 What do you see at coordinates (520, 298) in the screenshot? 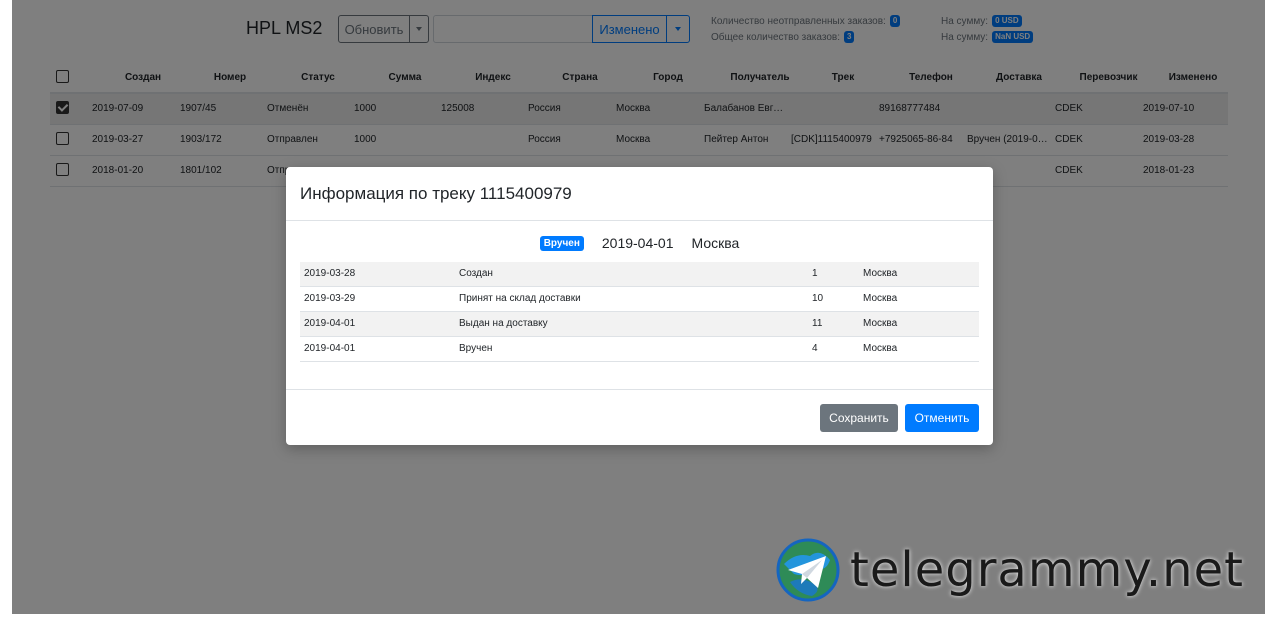
I see `event-status: Принят на склад доставки` at bounding box center [520, 298].